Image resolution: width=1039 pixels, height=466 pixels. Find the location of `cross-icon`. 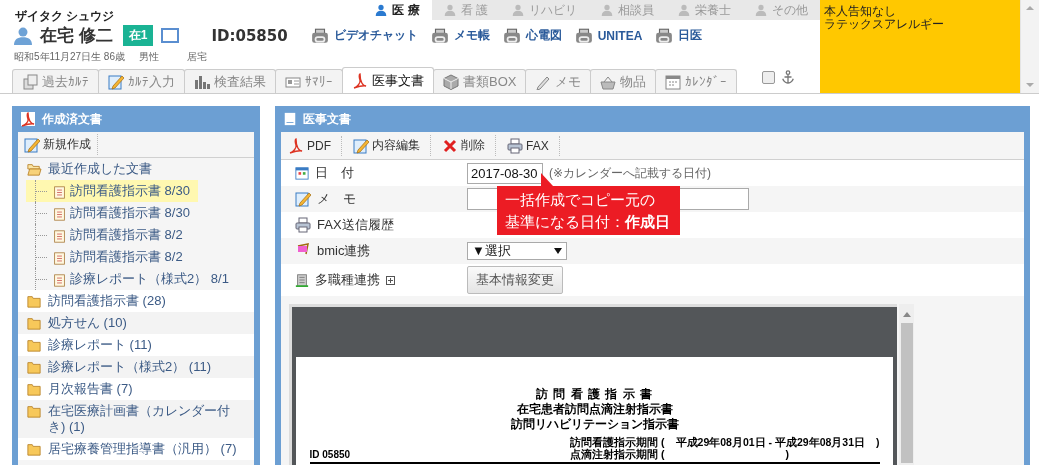

cross-icon is located at coordinates (450, 145).